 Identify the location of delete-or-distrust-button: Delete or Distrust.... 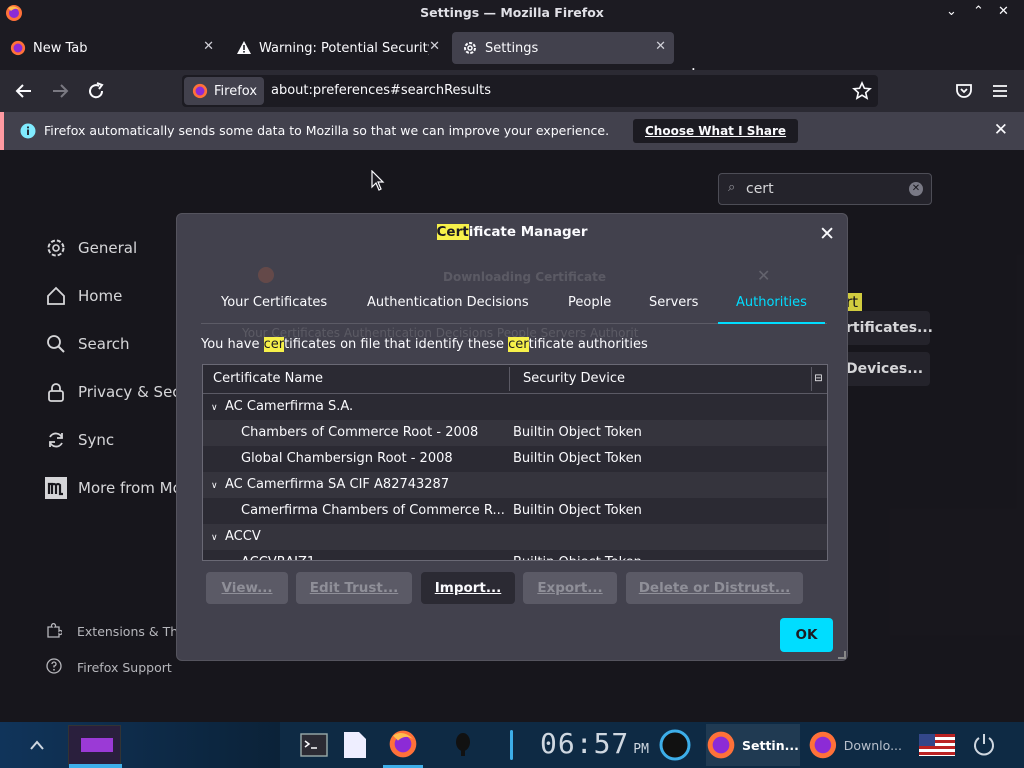
(714, 588).